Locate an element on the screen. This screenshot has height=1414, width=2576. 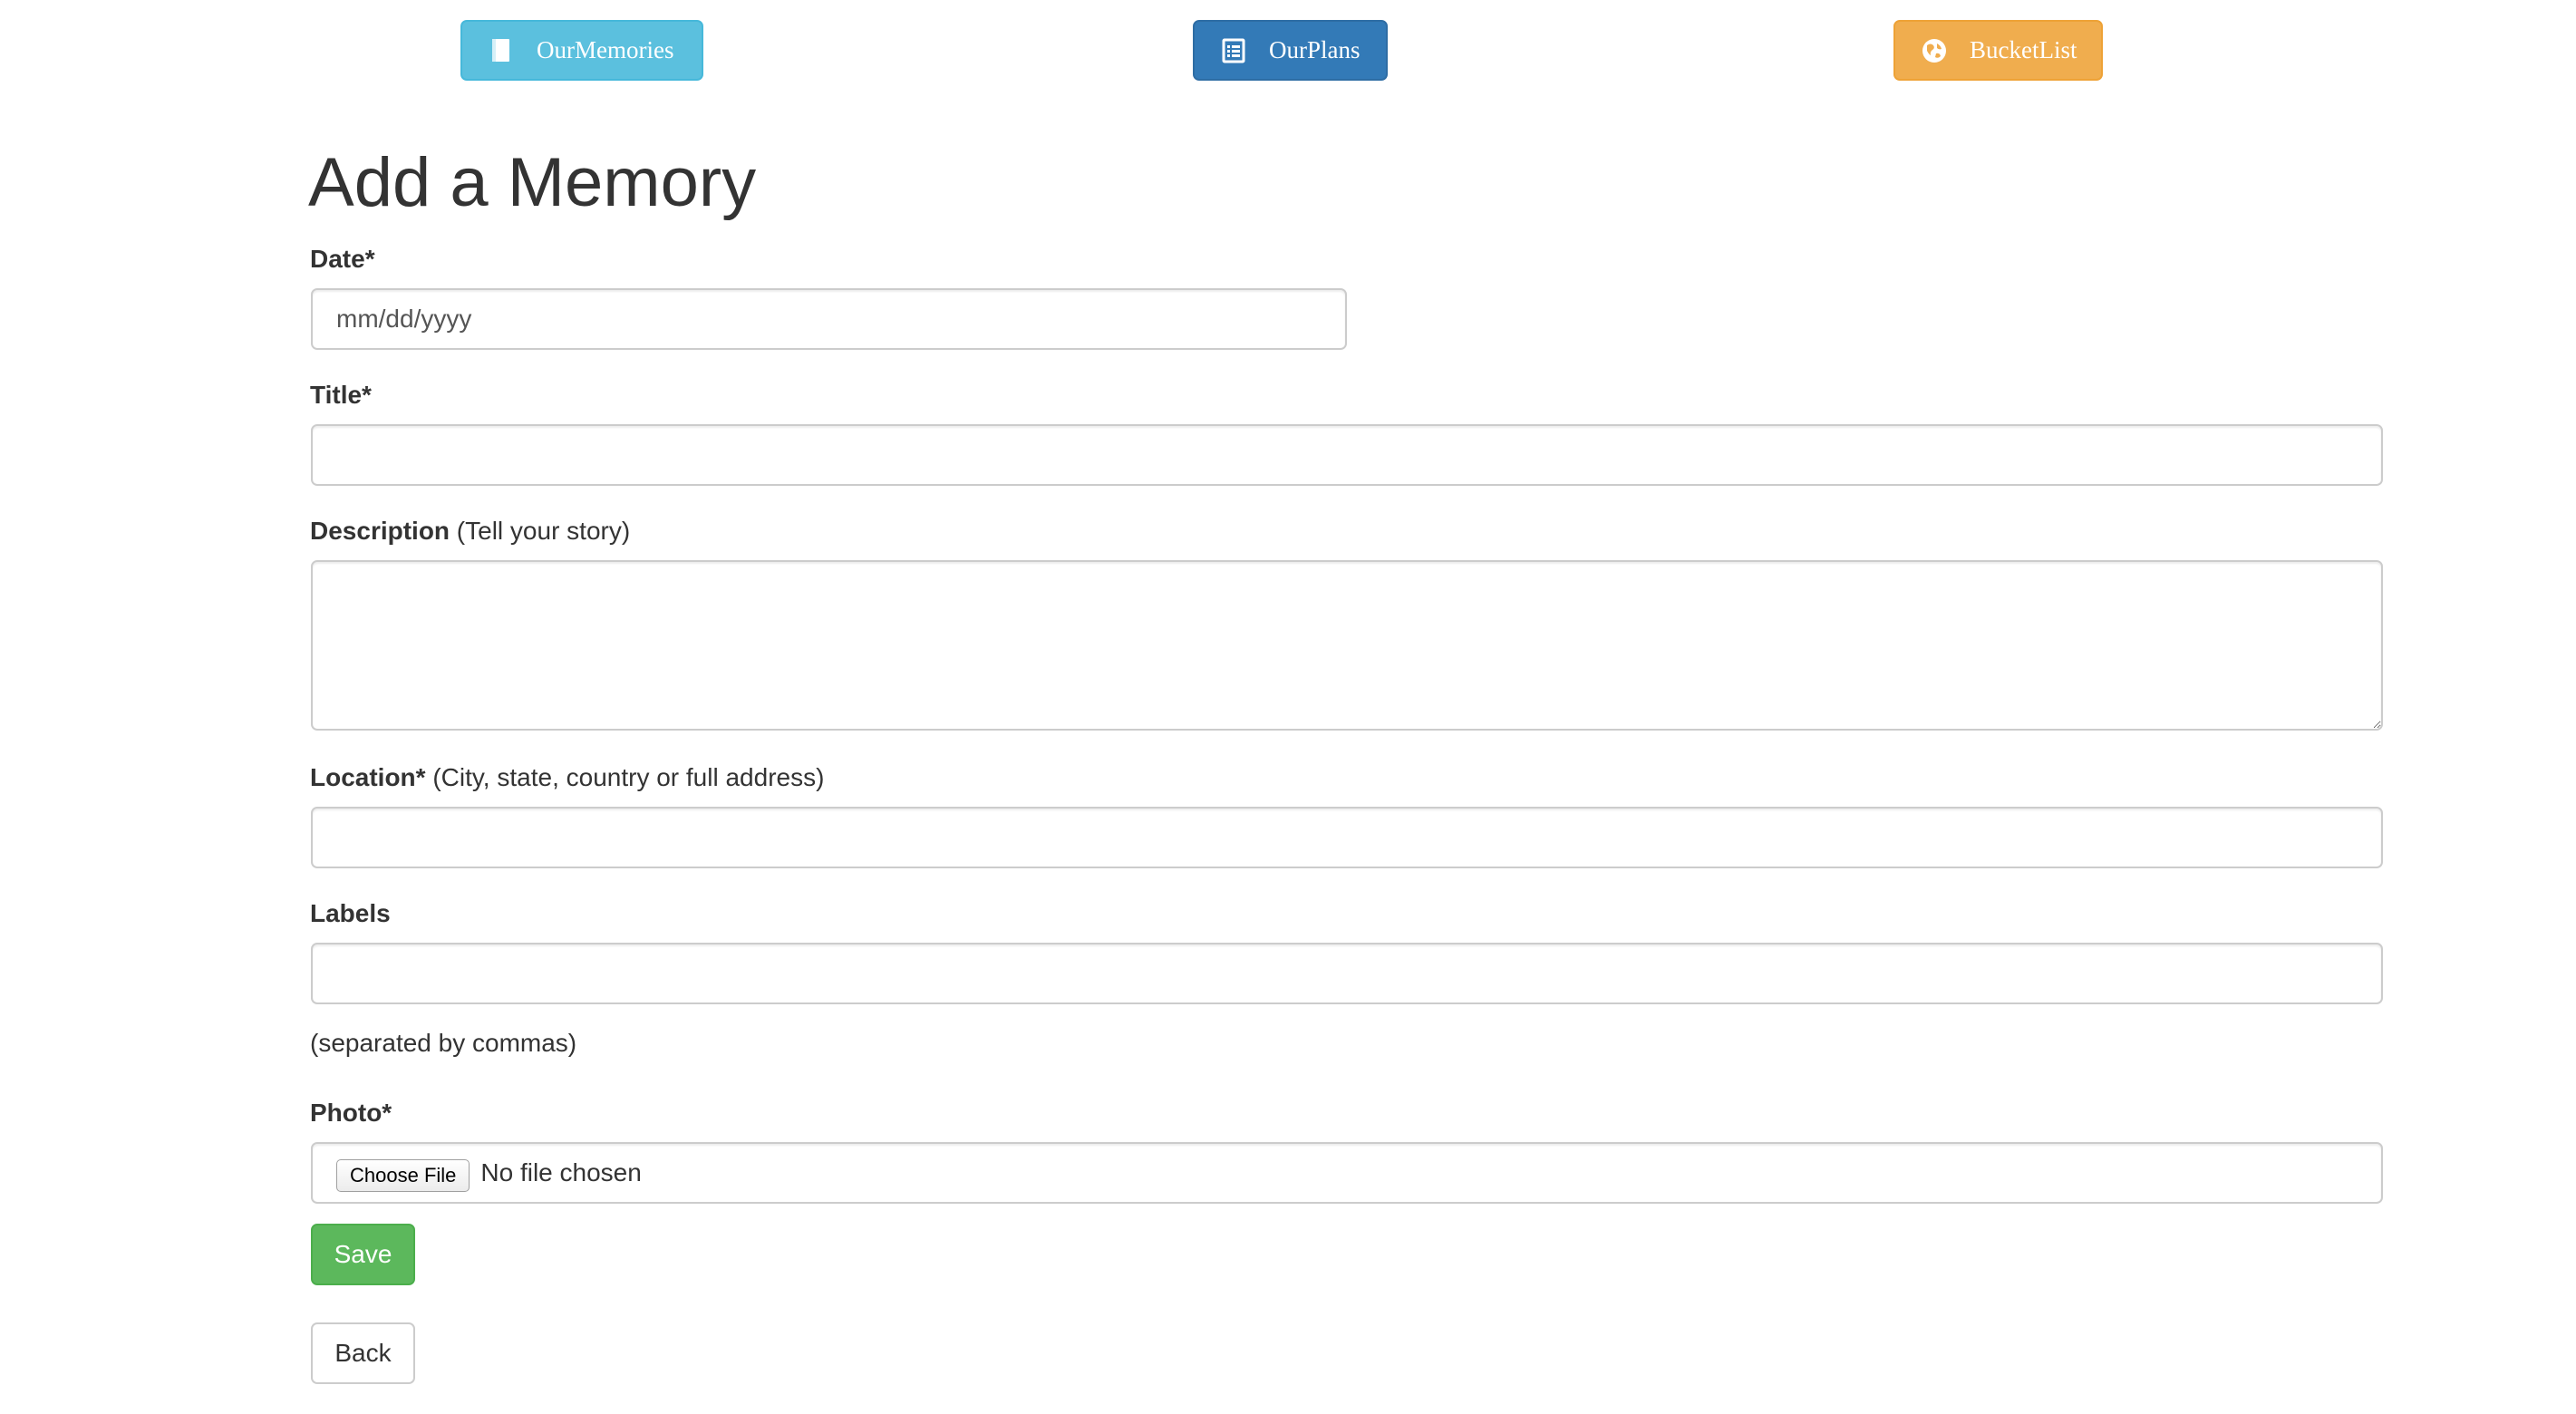
page-title: Add a Memory is located at coordinates (532, 182).